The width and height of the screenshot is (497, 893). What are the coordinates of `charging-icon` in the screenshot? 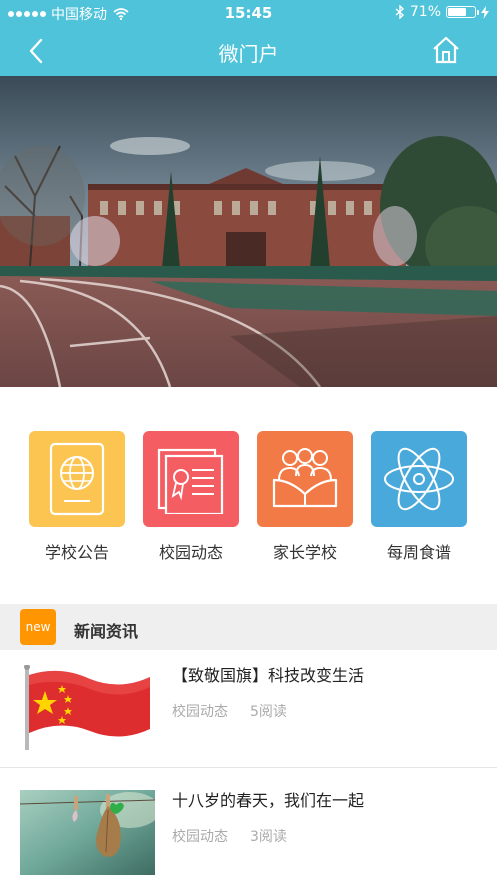 It's located at (485, 12).